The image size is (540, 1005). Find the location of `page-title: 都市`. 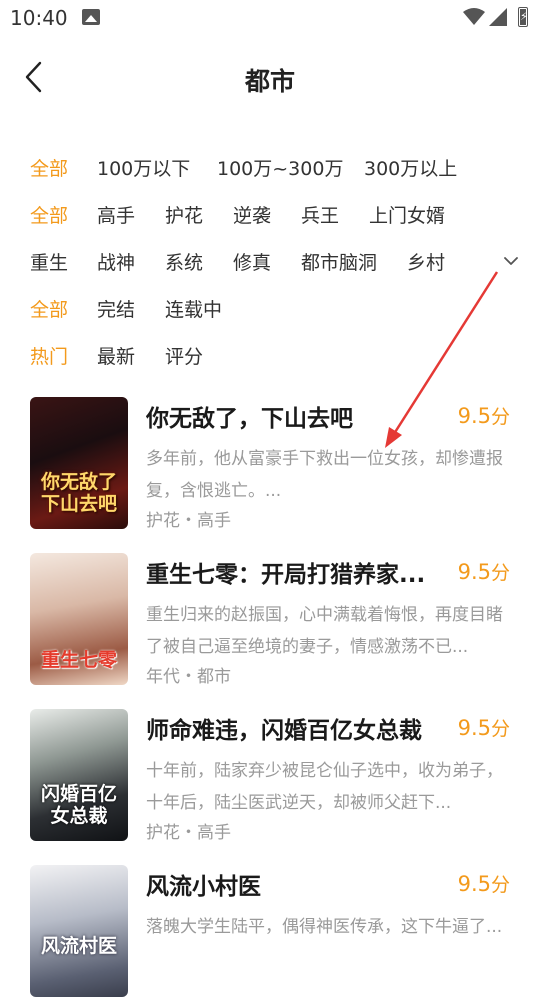

page-title: 都市 is located at coordinates (269, 81).